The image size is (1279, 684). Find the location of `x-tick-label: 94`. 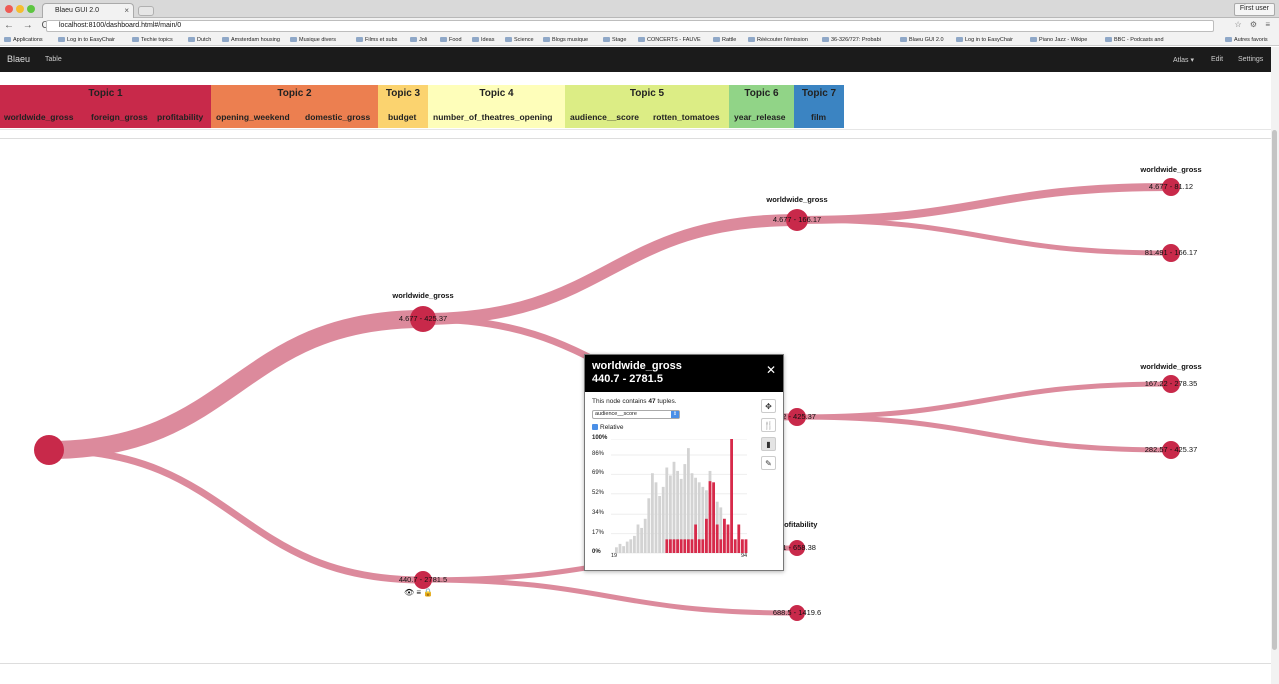

x-tick-label: 94 is located at coordinates (744, 556).